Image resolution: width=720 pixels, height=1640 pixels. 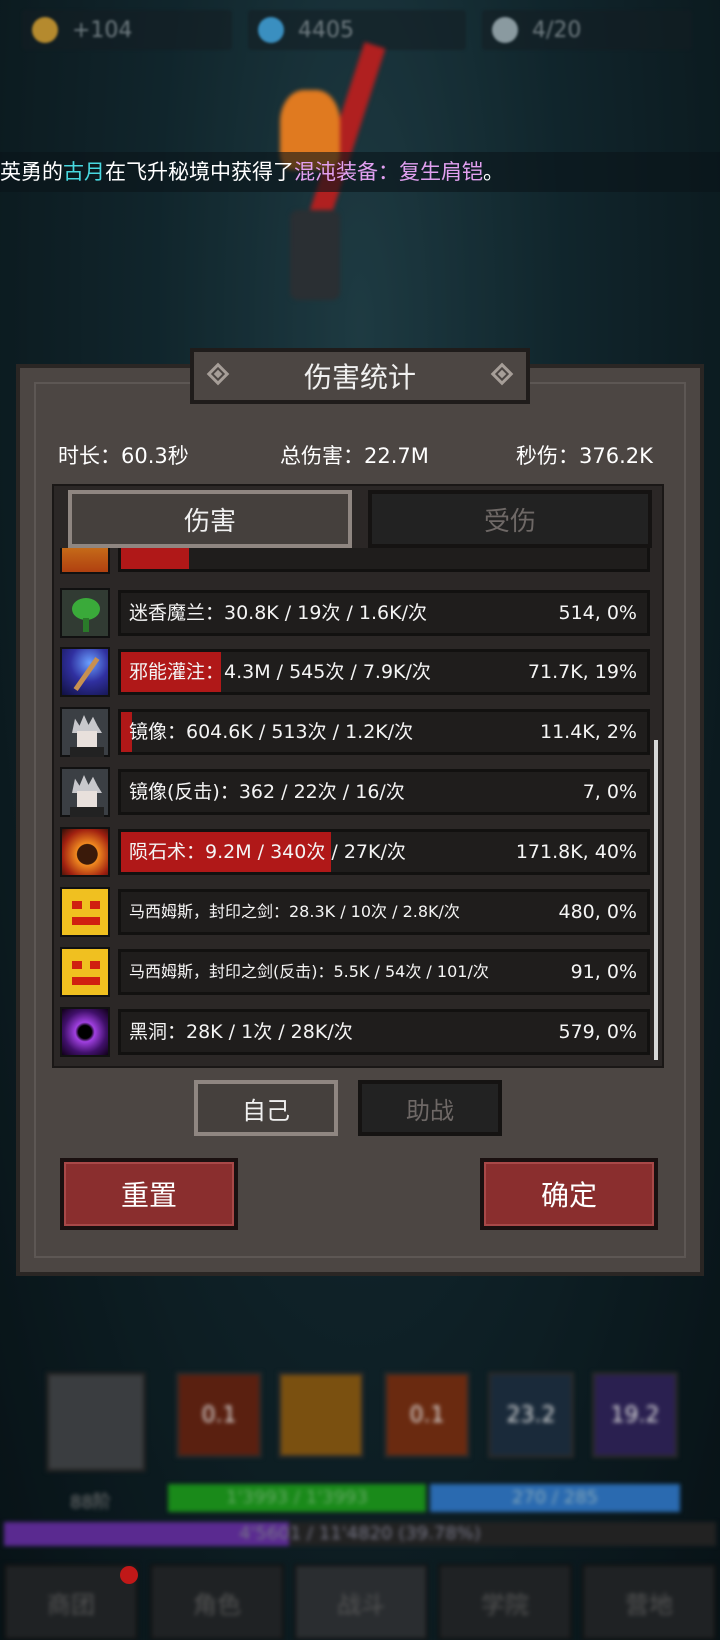 What do you see at coordinates (555, 1498) in the screenshot?
I see `mp-bar: 270 / 285` at bounding box center [555, 1498].